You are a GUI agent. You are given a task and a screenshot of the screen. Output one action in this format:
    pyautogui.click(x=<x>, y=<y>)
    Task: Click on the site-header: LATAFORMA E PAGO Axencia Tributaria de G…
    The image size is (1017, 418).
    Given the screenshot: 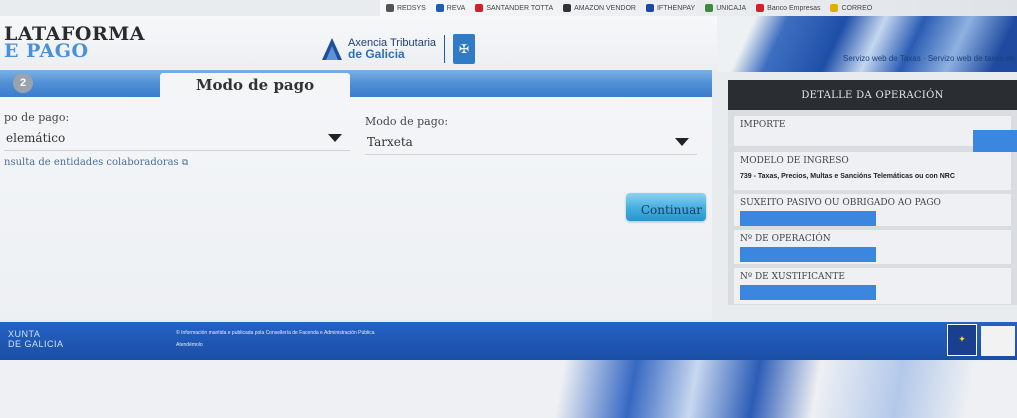 What is the action you would take?
    pyautogui.click(x=508, y=44)
    